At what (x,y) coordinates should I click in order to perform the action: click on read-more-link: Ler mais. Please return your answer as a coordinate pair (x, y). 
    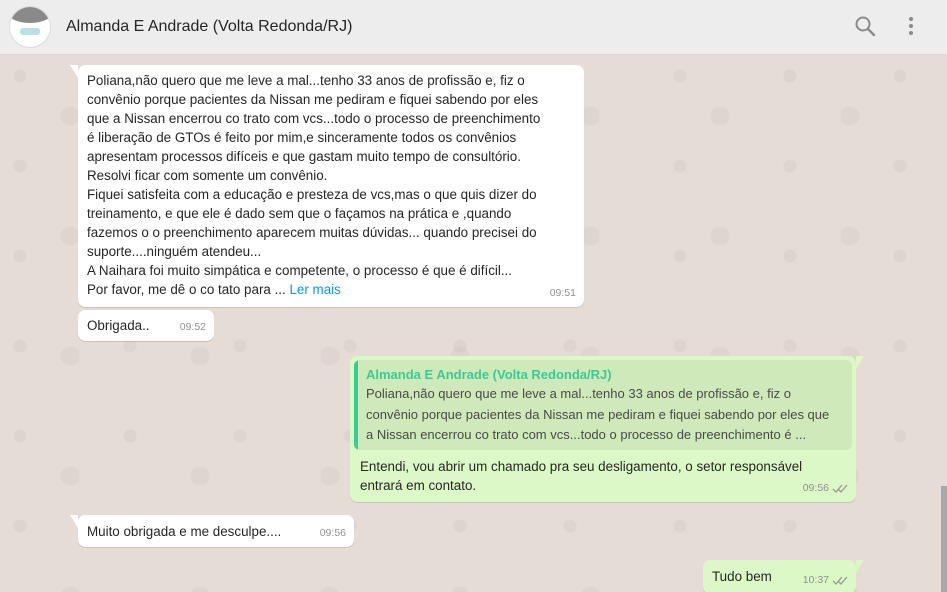
    Looking at the image, I should click on (314, 289).